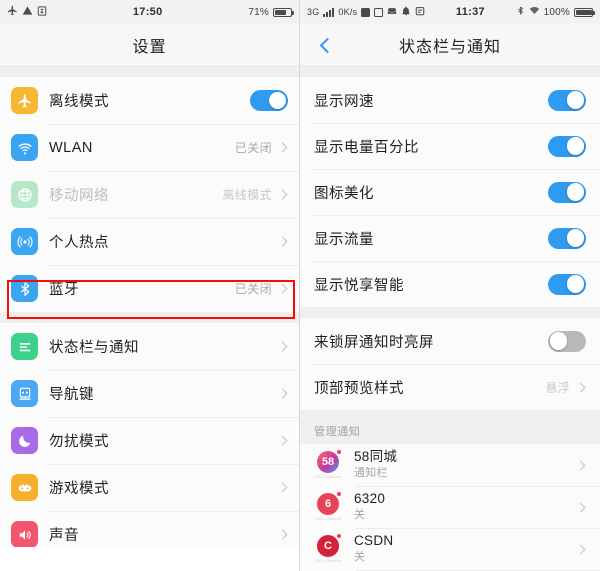 The image size is (600, 571). What do you see at coordinates (450, 71) in the screenshot?
I see `right-group-gap-top` at bounding box center [450, 71].